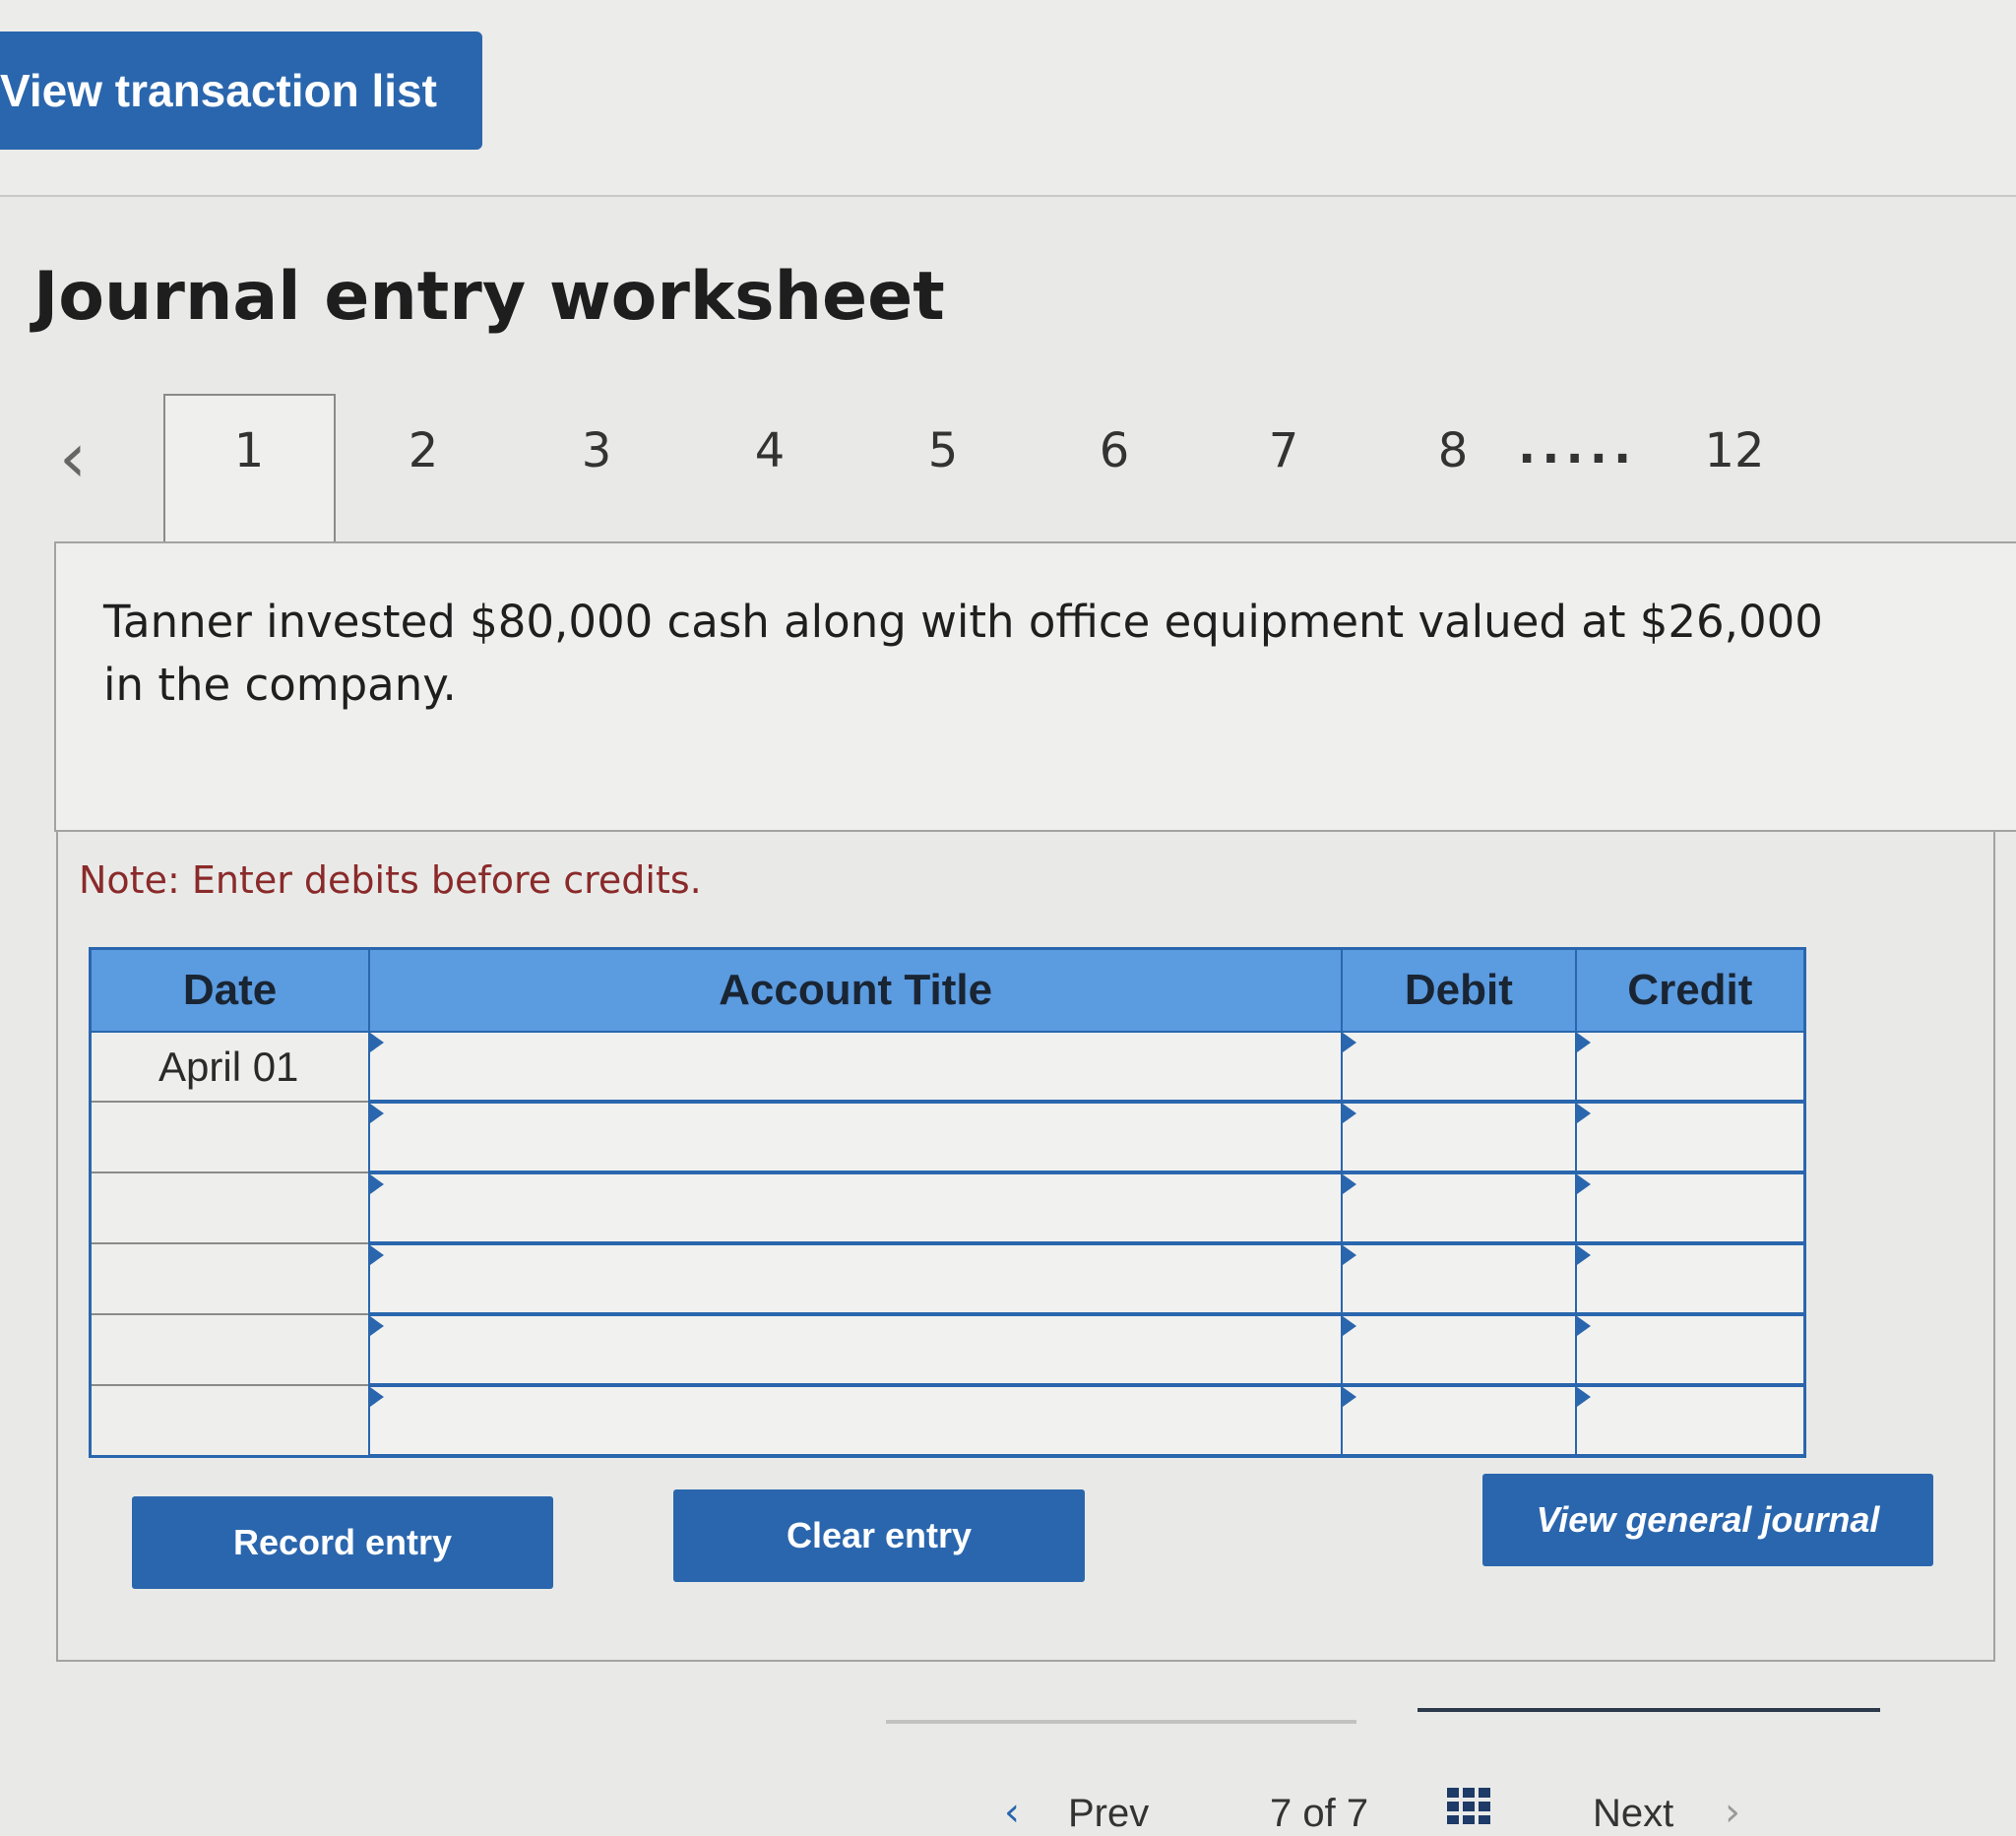 Image resolution: width=2016 pixels, height=1836 pixels. What do you see at coordinates (342, 1542) in the screenshot?
I see `record-entry-button: Record entry` at bounding box center [342, 1542].